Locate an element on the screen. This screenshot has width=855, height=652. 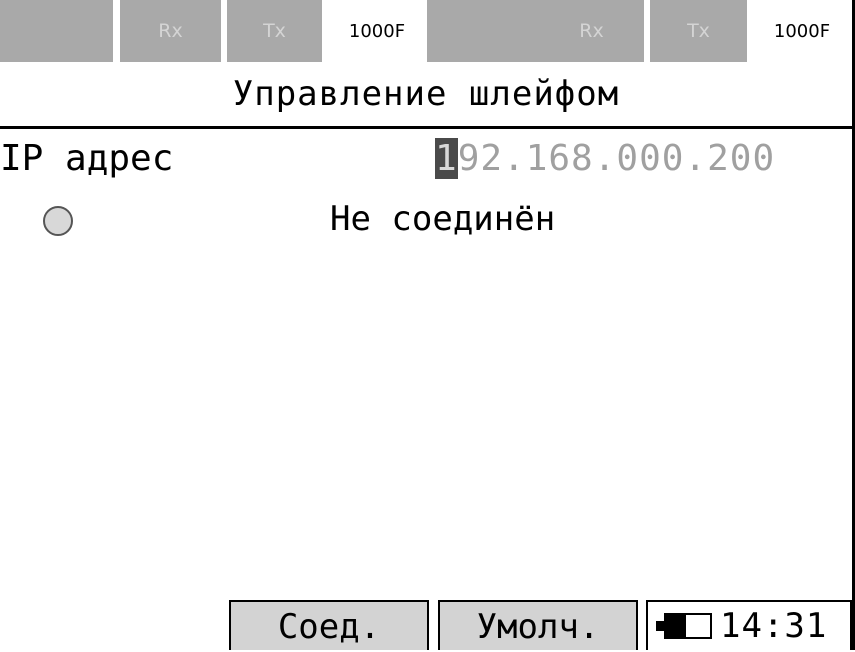
clock-panel: 14:31 is located at coordinates (749, 625).